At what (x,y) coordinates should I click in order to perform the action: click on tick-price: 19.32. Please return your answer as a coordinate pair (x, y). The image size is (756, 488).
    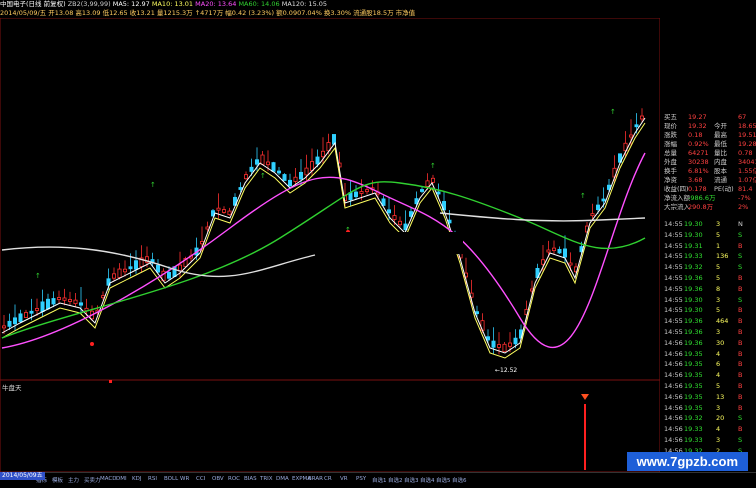
    Looking at the image, I should click on (693, 267).